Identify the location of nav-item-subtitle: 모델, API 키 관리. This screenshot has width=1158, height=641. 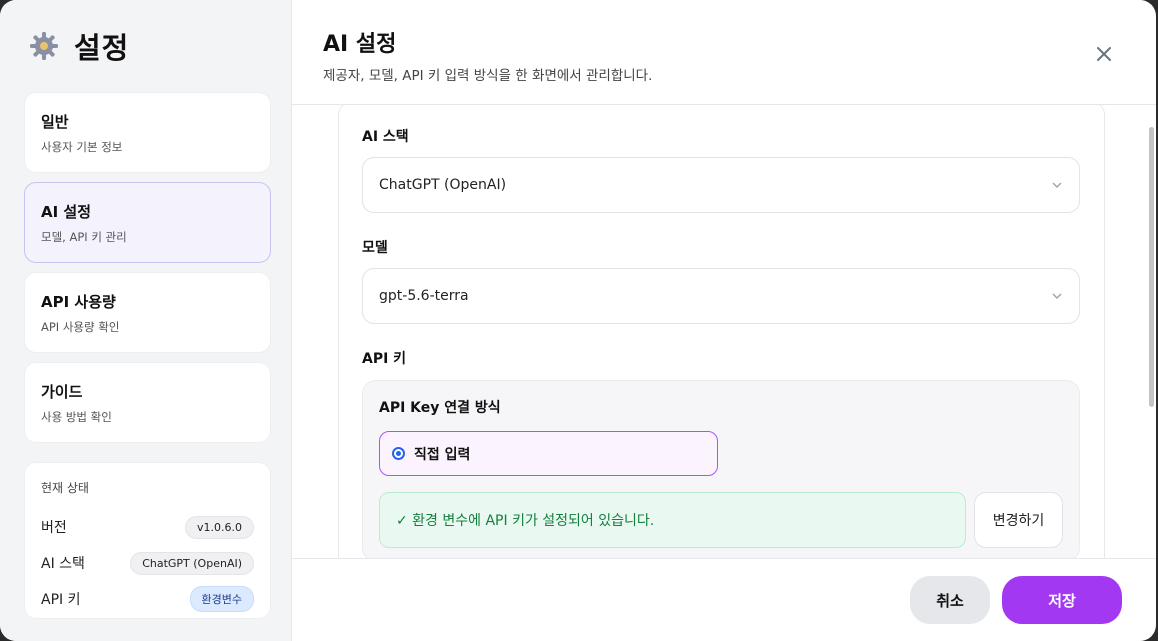
(84, 237).